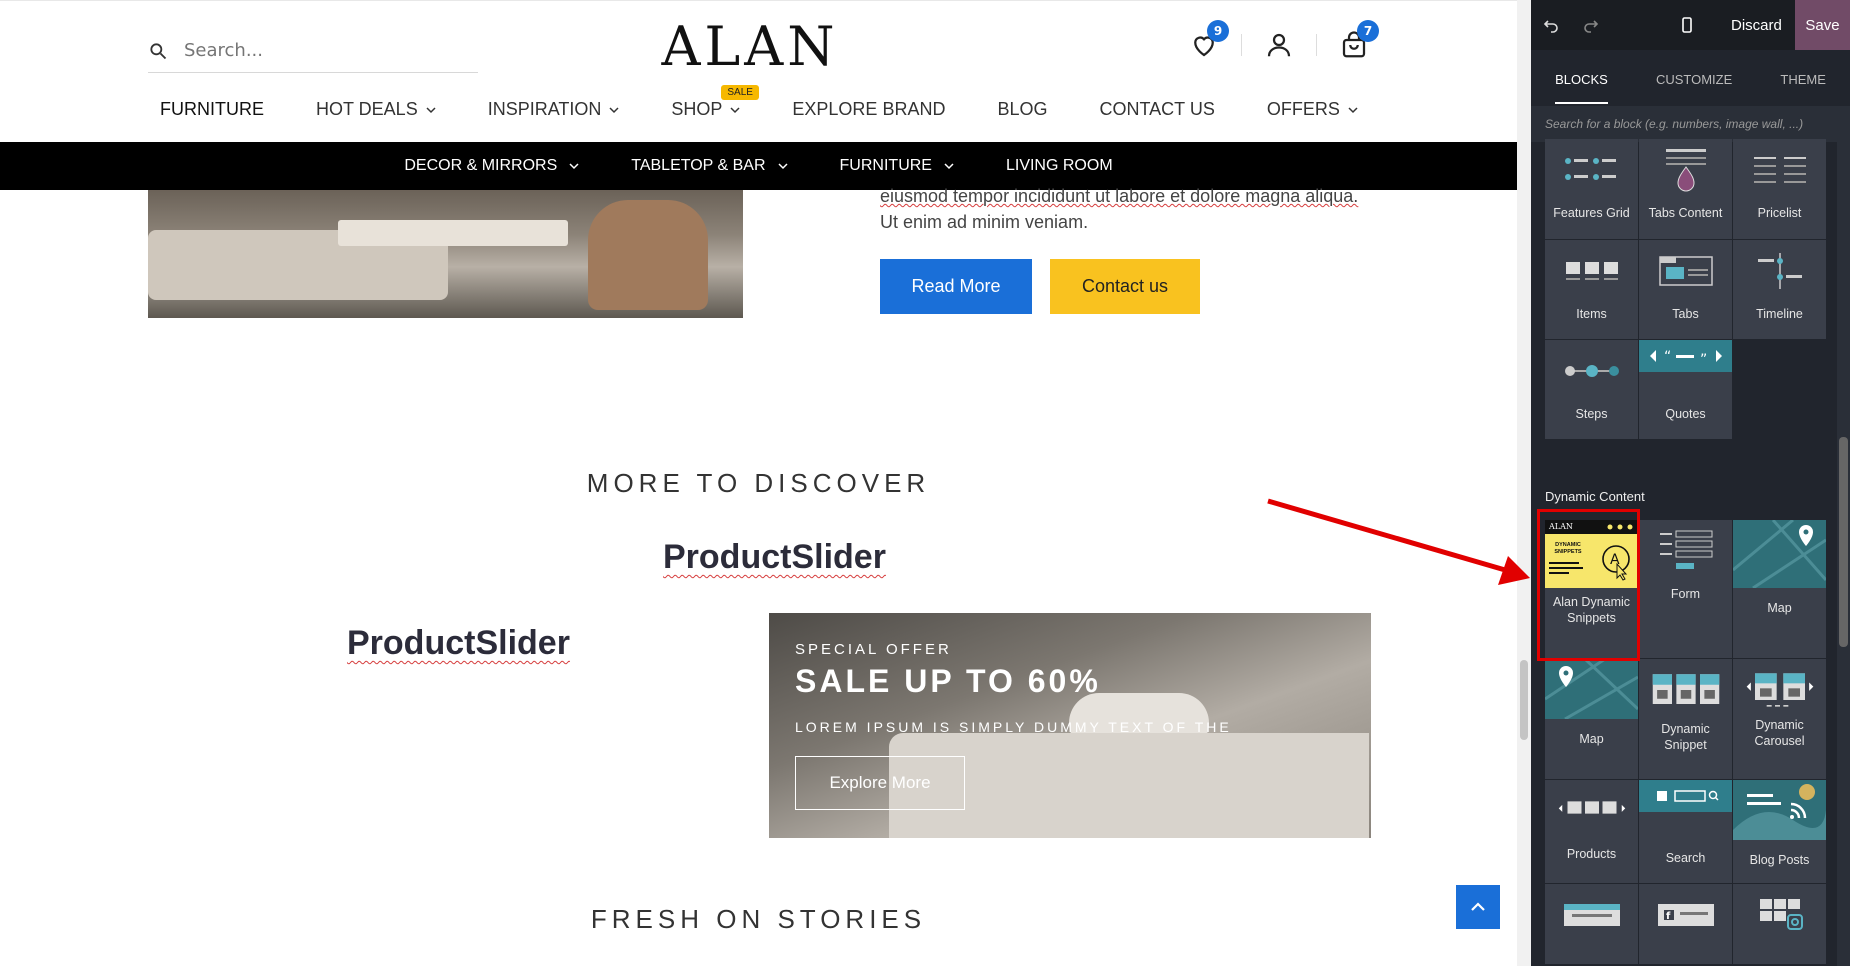 The image size is (1850, 966). What do you see at coordinates (1779, 213) in the screenshot?
I see `block-label: Pricelist` at bounding box center [1779, 213].